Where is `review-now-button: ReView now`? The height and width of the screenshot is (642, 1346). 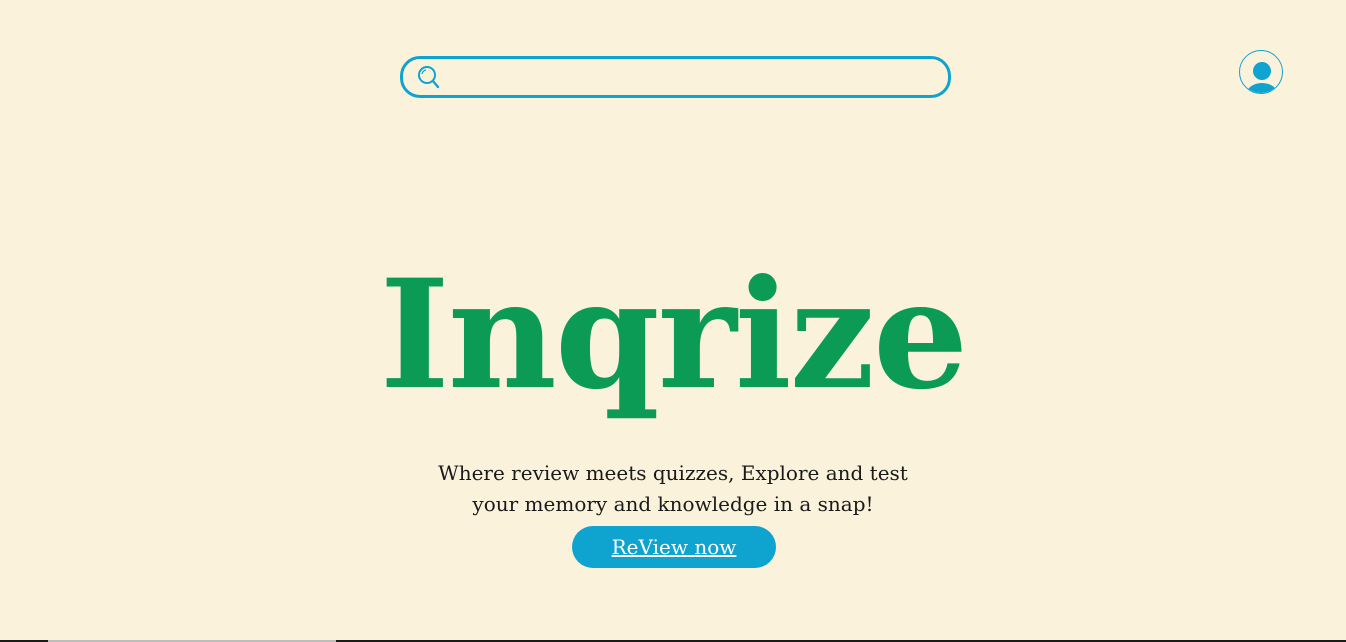
review-now-button: ReView now is located at coordinates (674, 547).